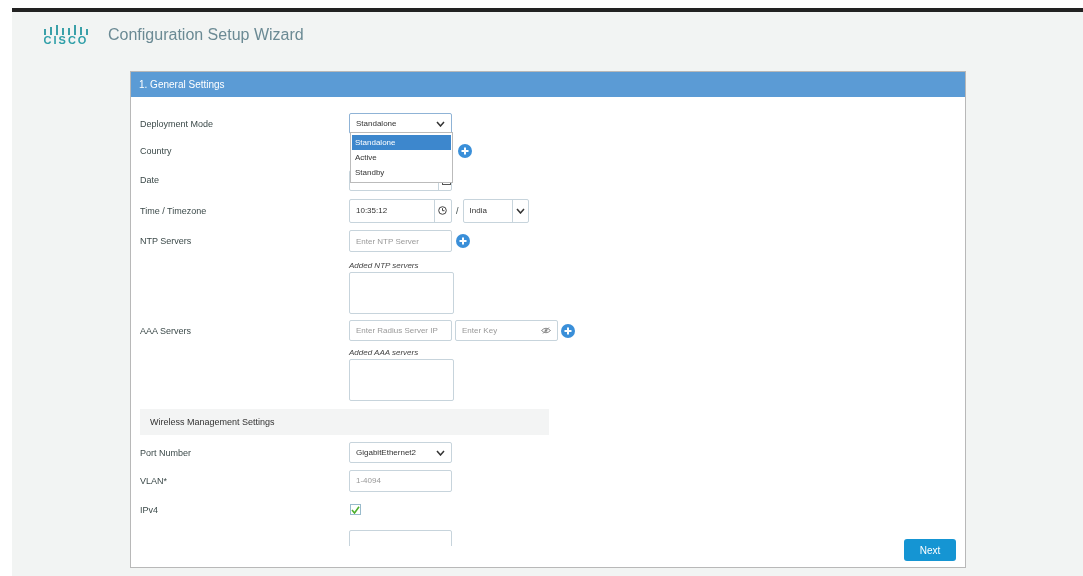 The width and height of the screenshot is (1083, 576). I want to click on field-label: NTP Servers, so click(166, 241).